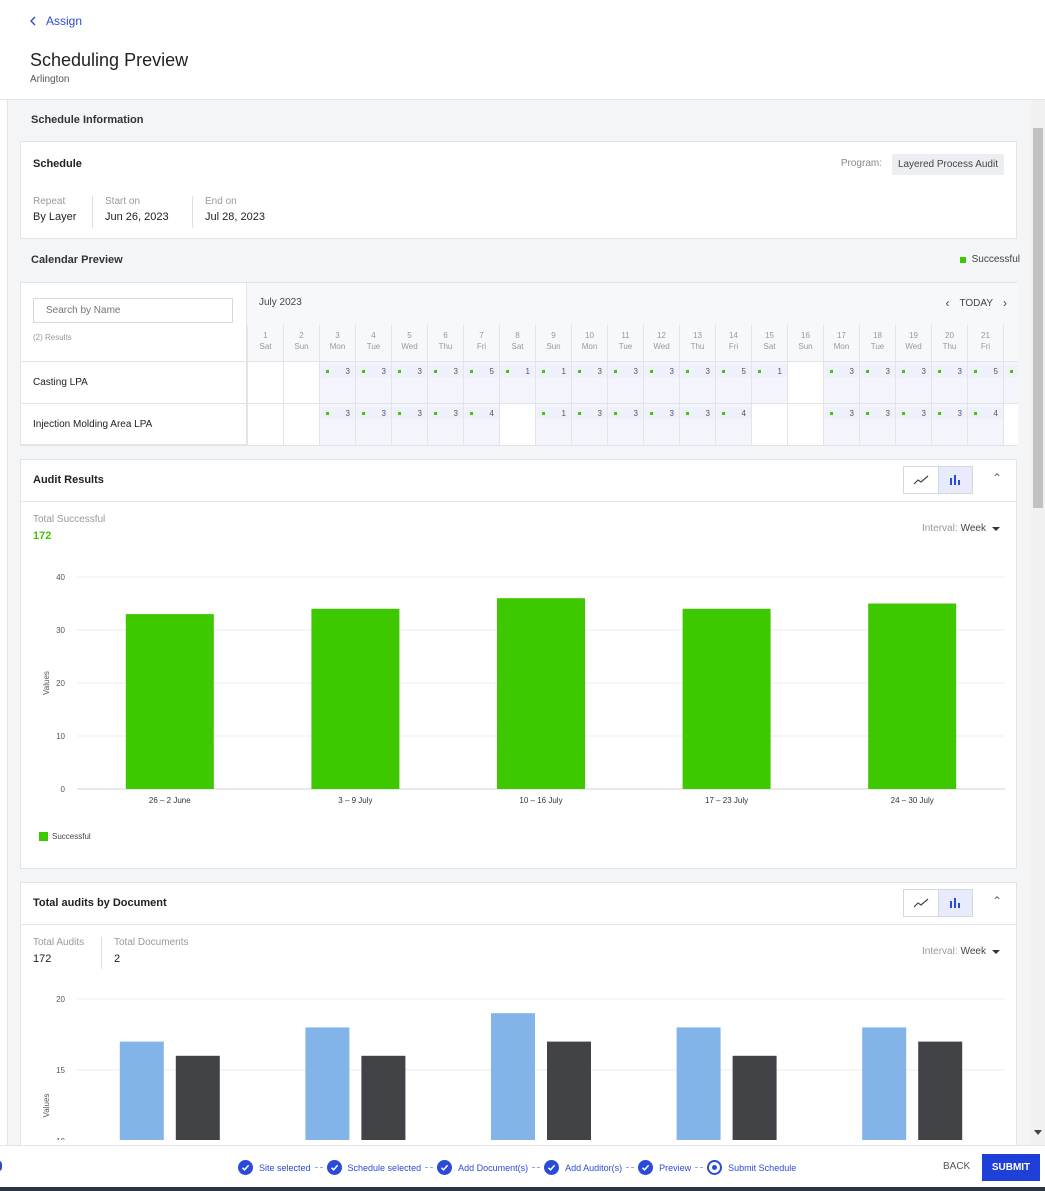  Describe the element at coordinates (589, 343) in the screenshot. I see `calendar-day-header: 10 Mon` at that location.